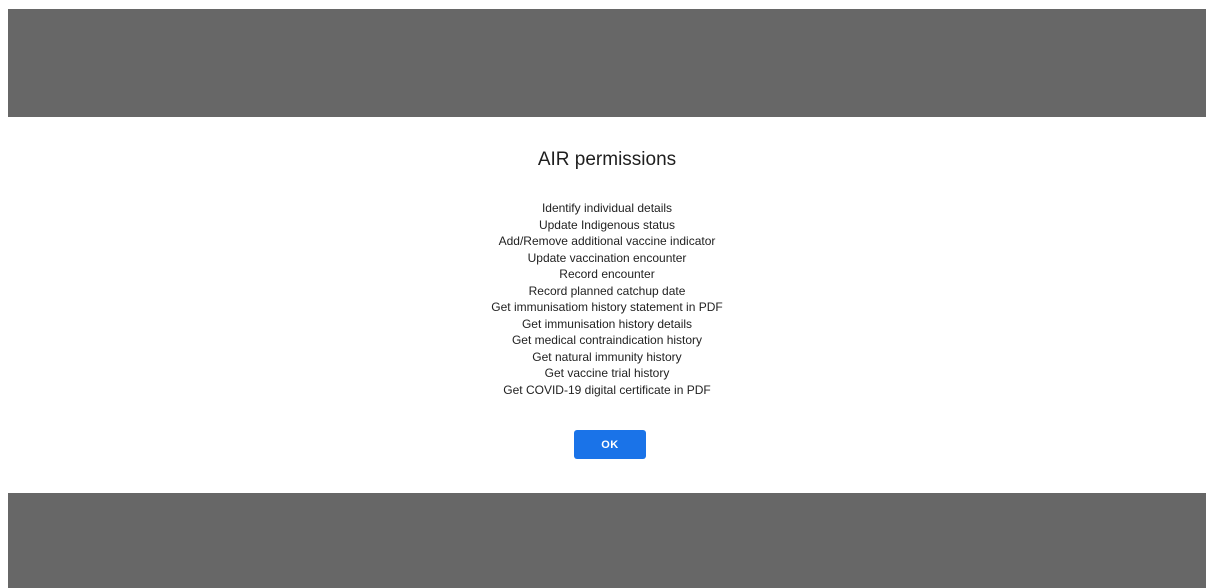  What do you see at coordinates (607, 389) in the screenshot?
I see `permission-item: Get COVID-19 digital certificate in PDF` at bounding box center [607, 389].